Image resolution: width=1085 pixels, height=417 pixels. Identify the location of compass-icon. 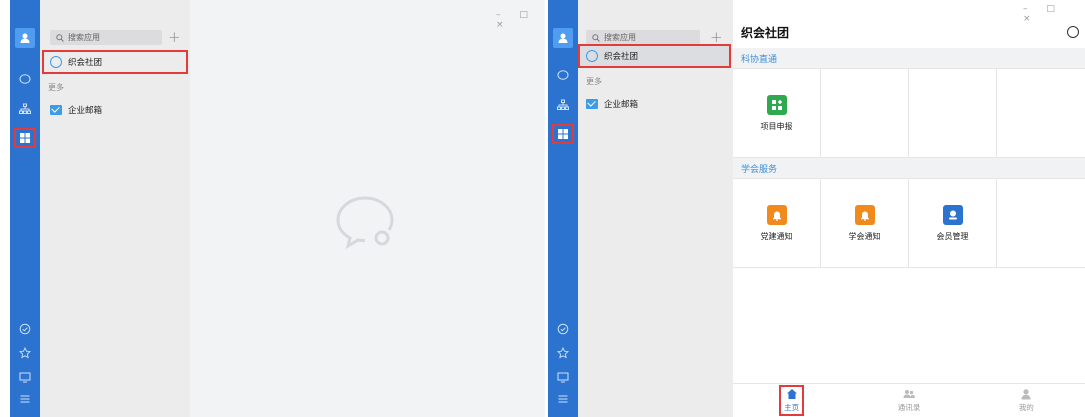
(1073, 32).